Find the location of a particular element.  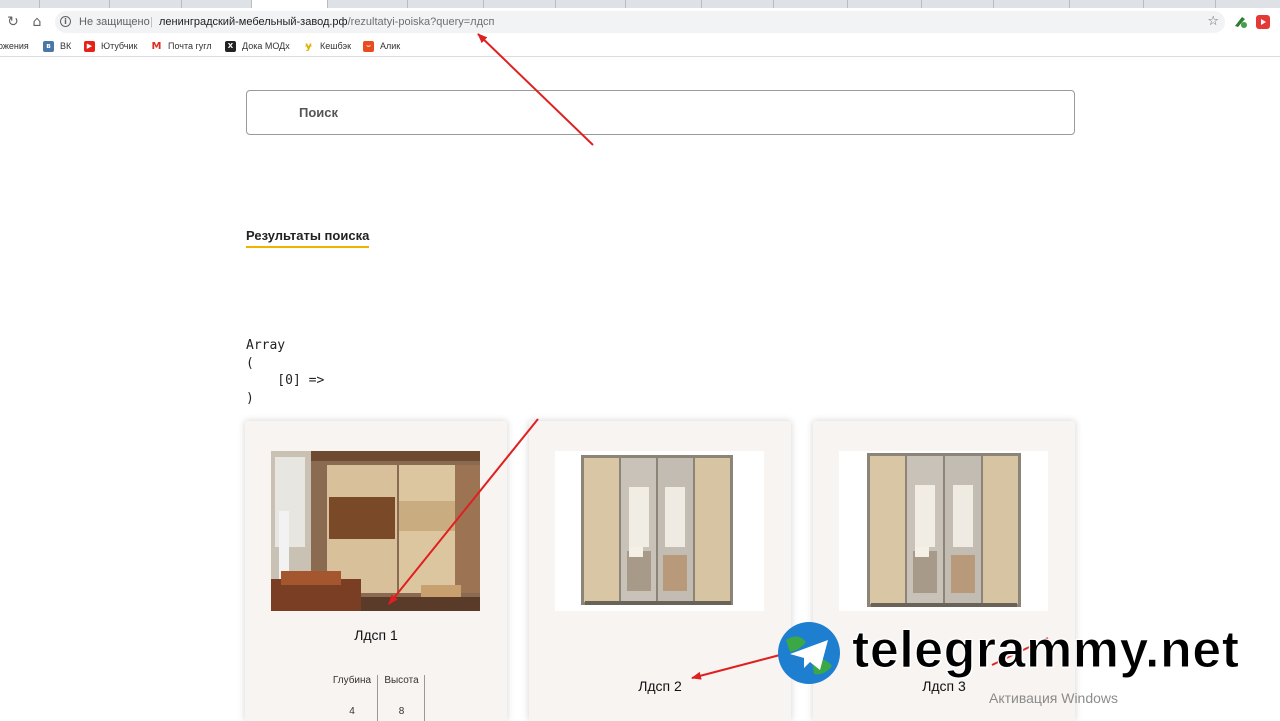

info-icon: i is located at coordinates (65, 21).